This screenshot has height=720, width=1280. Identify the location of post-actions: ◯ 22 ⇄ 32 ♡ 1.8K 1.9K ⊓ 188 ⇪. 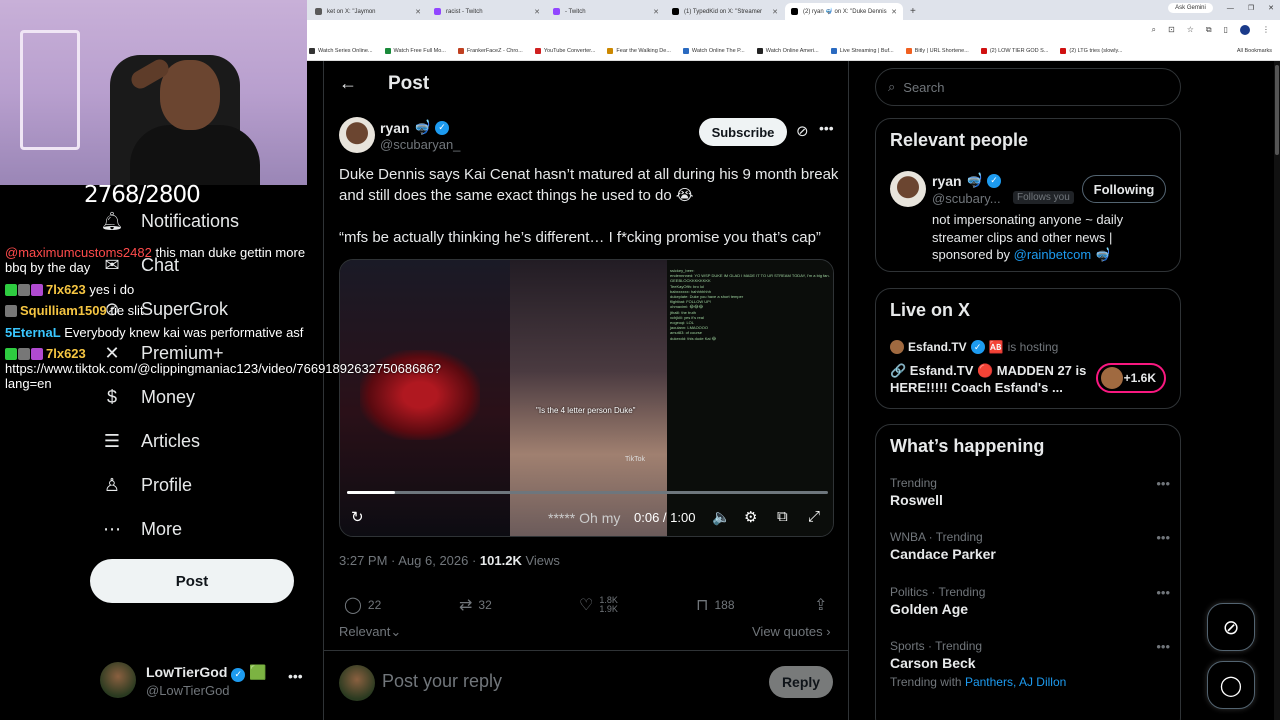
(586, 605).